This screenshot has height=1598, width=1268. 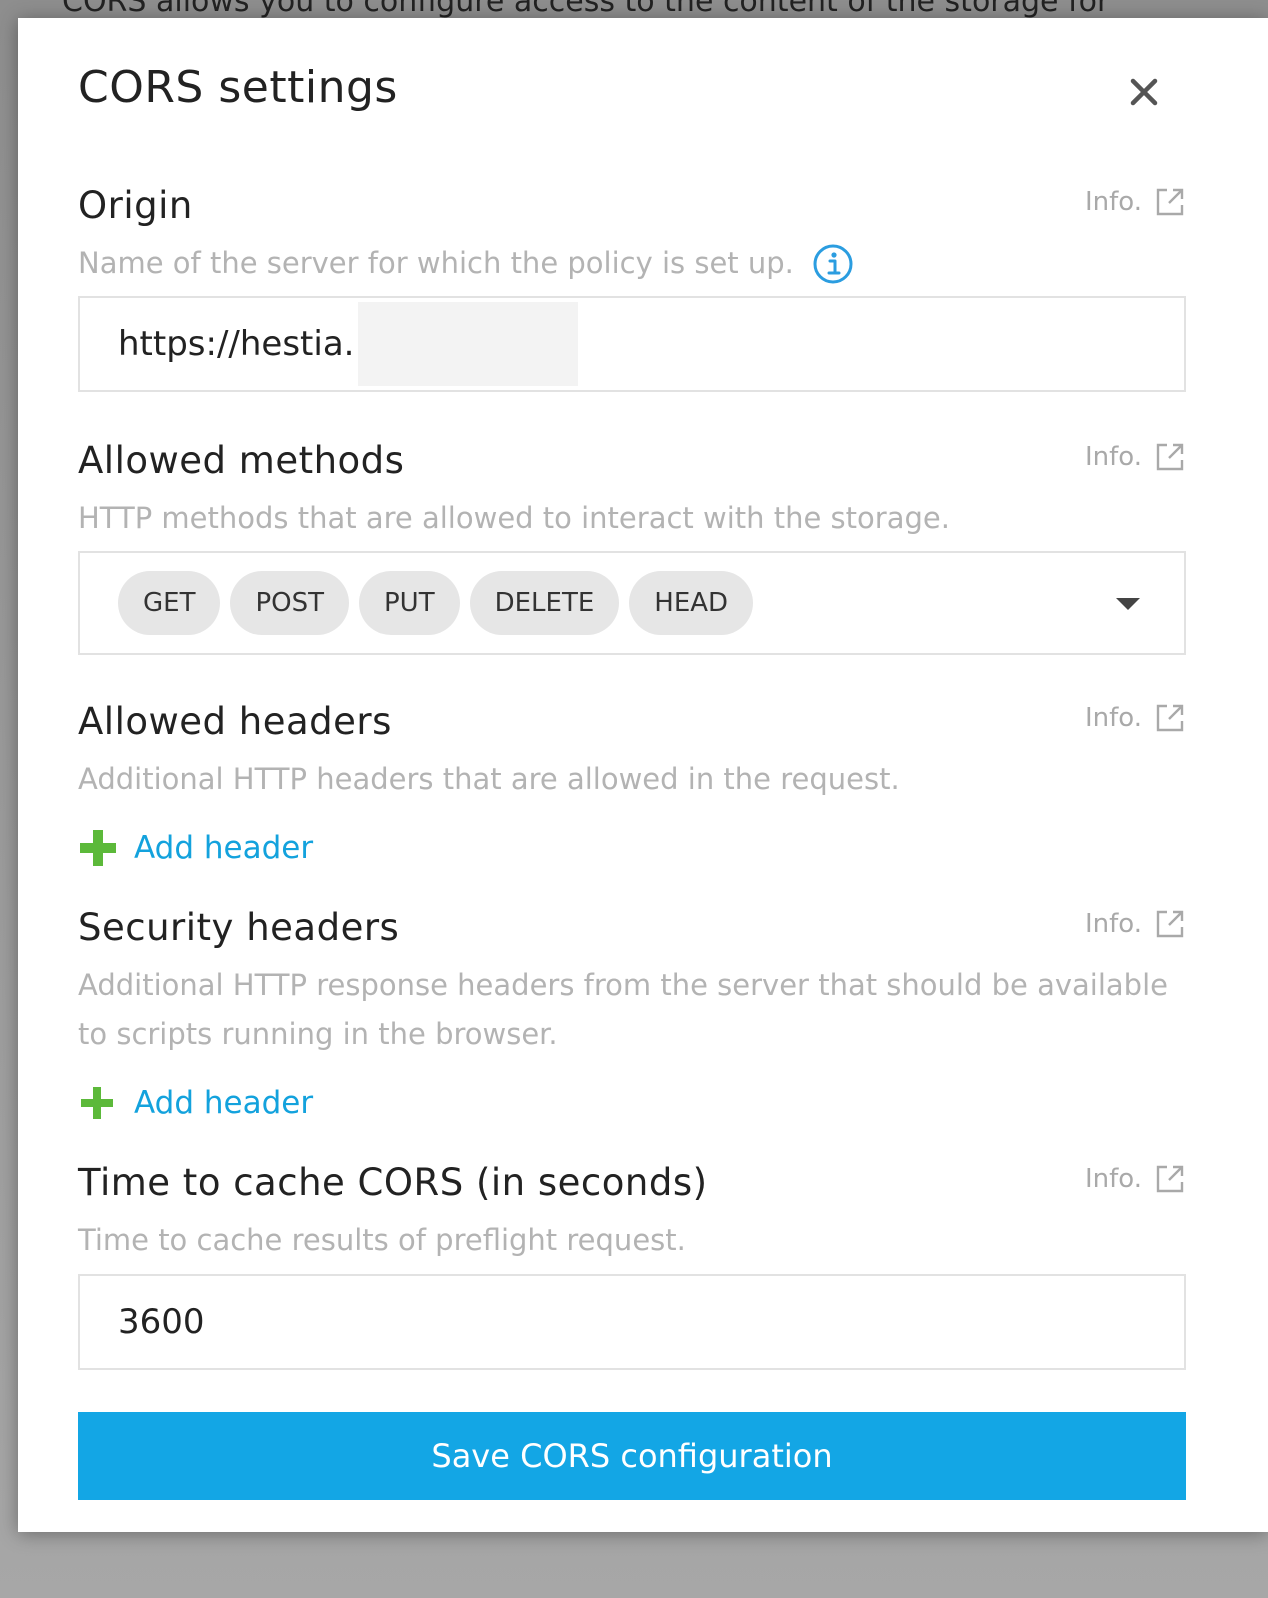 I want to click on allowed-headers-info-link: Info., so click(x=1135, y=718).